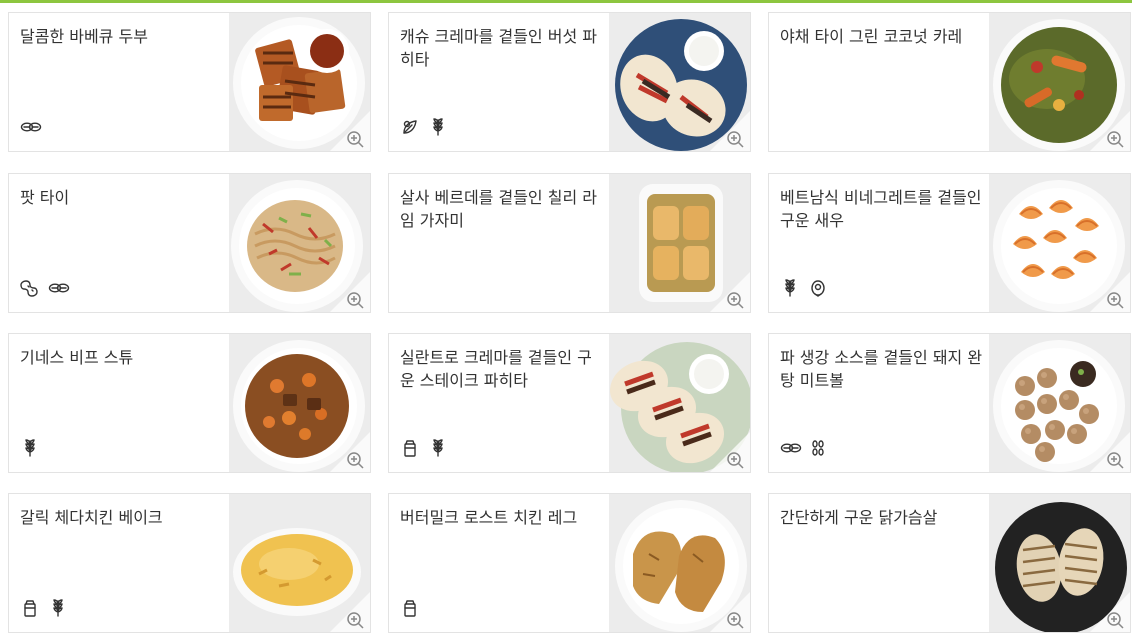 This screenshot has width=1132, height=633. Describe the element at coordinates (569, 82) in the screenshot. I see `recipe-card: 캐슈 크레마를 곁들인 버섯 파히타` at that location.